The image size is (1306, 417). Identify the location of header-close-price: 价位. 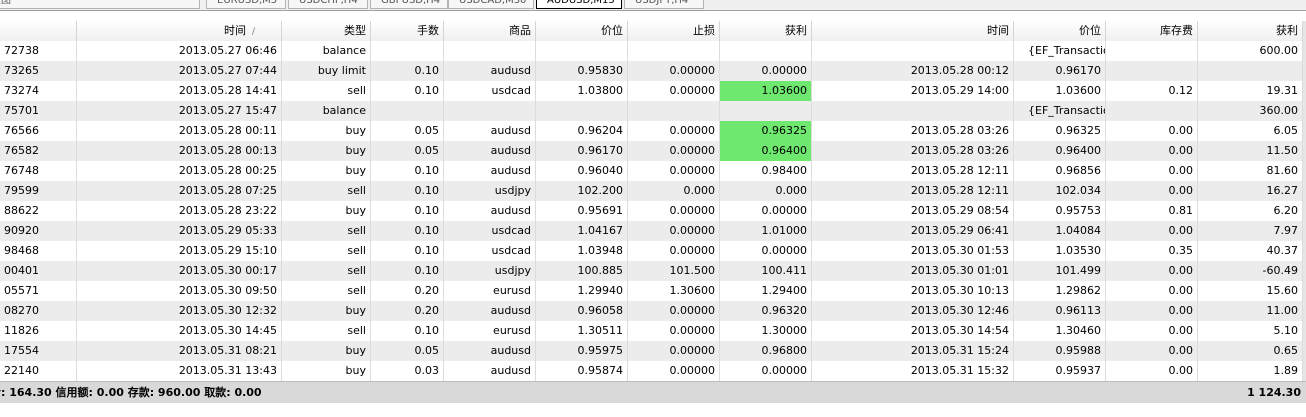
(1060, 31).